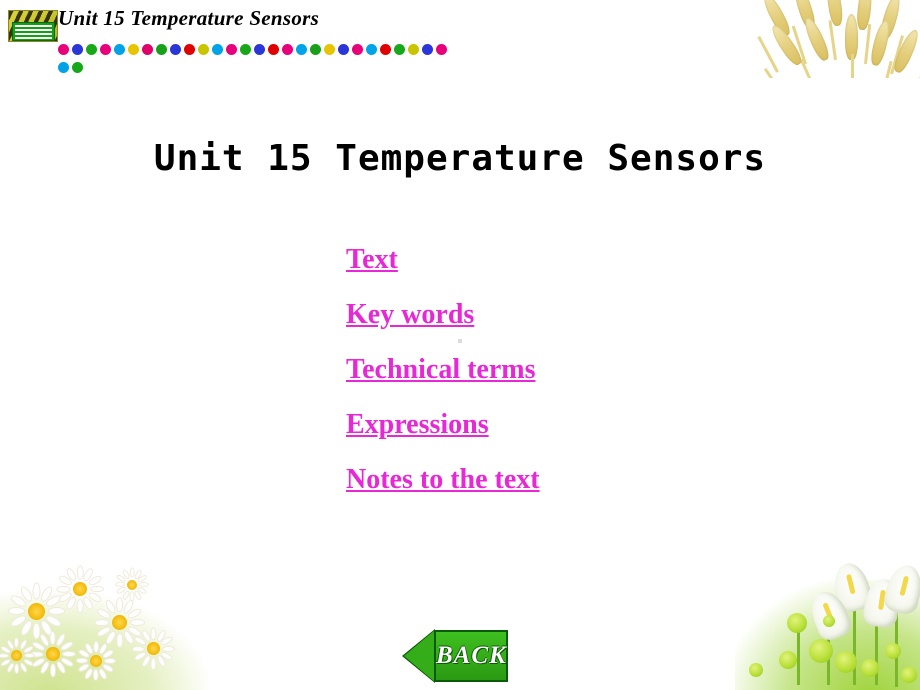 The width and height of the screenshot is (920, 690). Describe the element at coordinates (471, 655) in the screenshot. I see `back-button-label: BACK` at that location.